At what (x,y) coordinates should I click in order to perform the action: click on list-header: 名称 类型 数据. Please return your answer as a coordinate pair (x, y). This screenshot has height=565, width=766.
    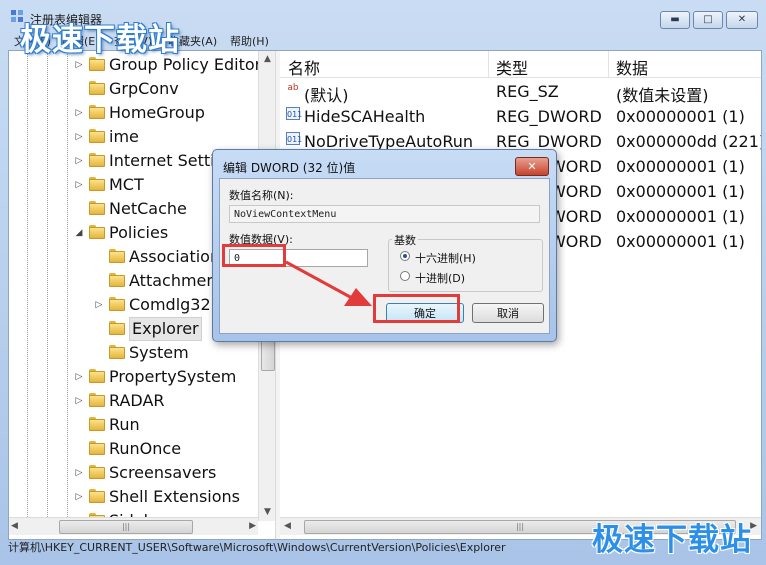
    Looking at the image, I should click on (520, 64).